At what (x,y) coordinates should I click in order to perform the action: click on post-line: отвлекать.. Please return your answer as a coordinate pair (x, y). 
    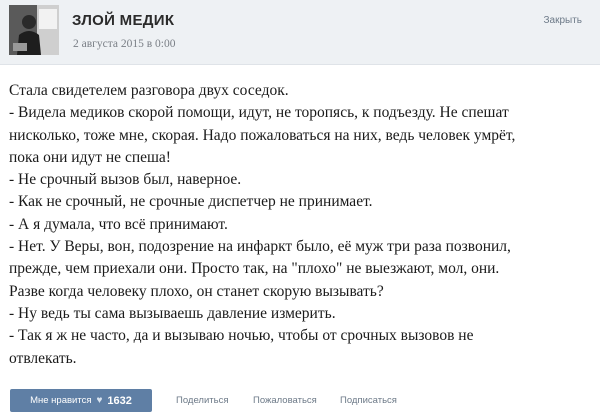
    Looking at the image, I should click on (43, 358).